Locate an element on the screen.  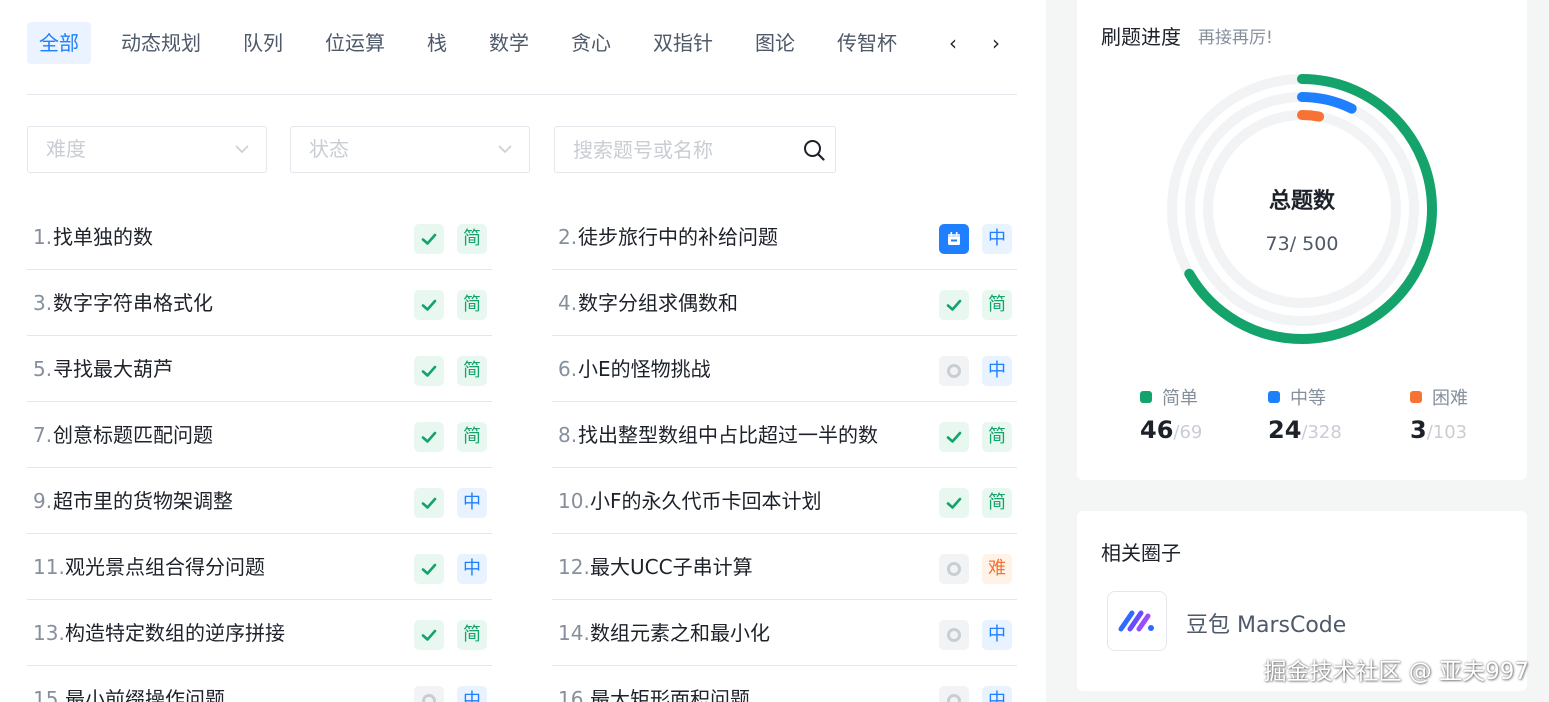
problem-row: 8. 找出整型数组中占比超过一半的数 简 is located at coordinates (784, 435).